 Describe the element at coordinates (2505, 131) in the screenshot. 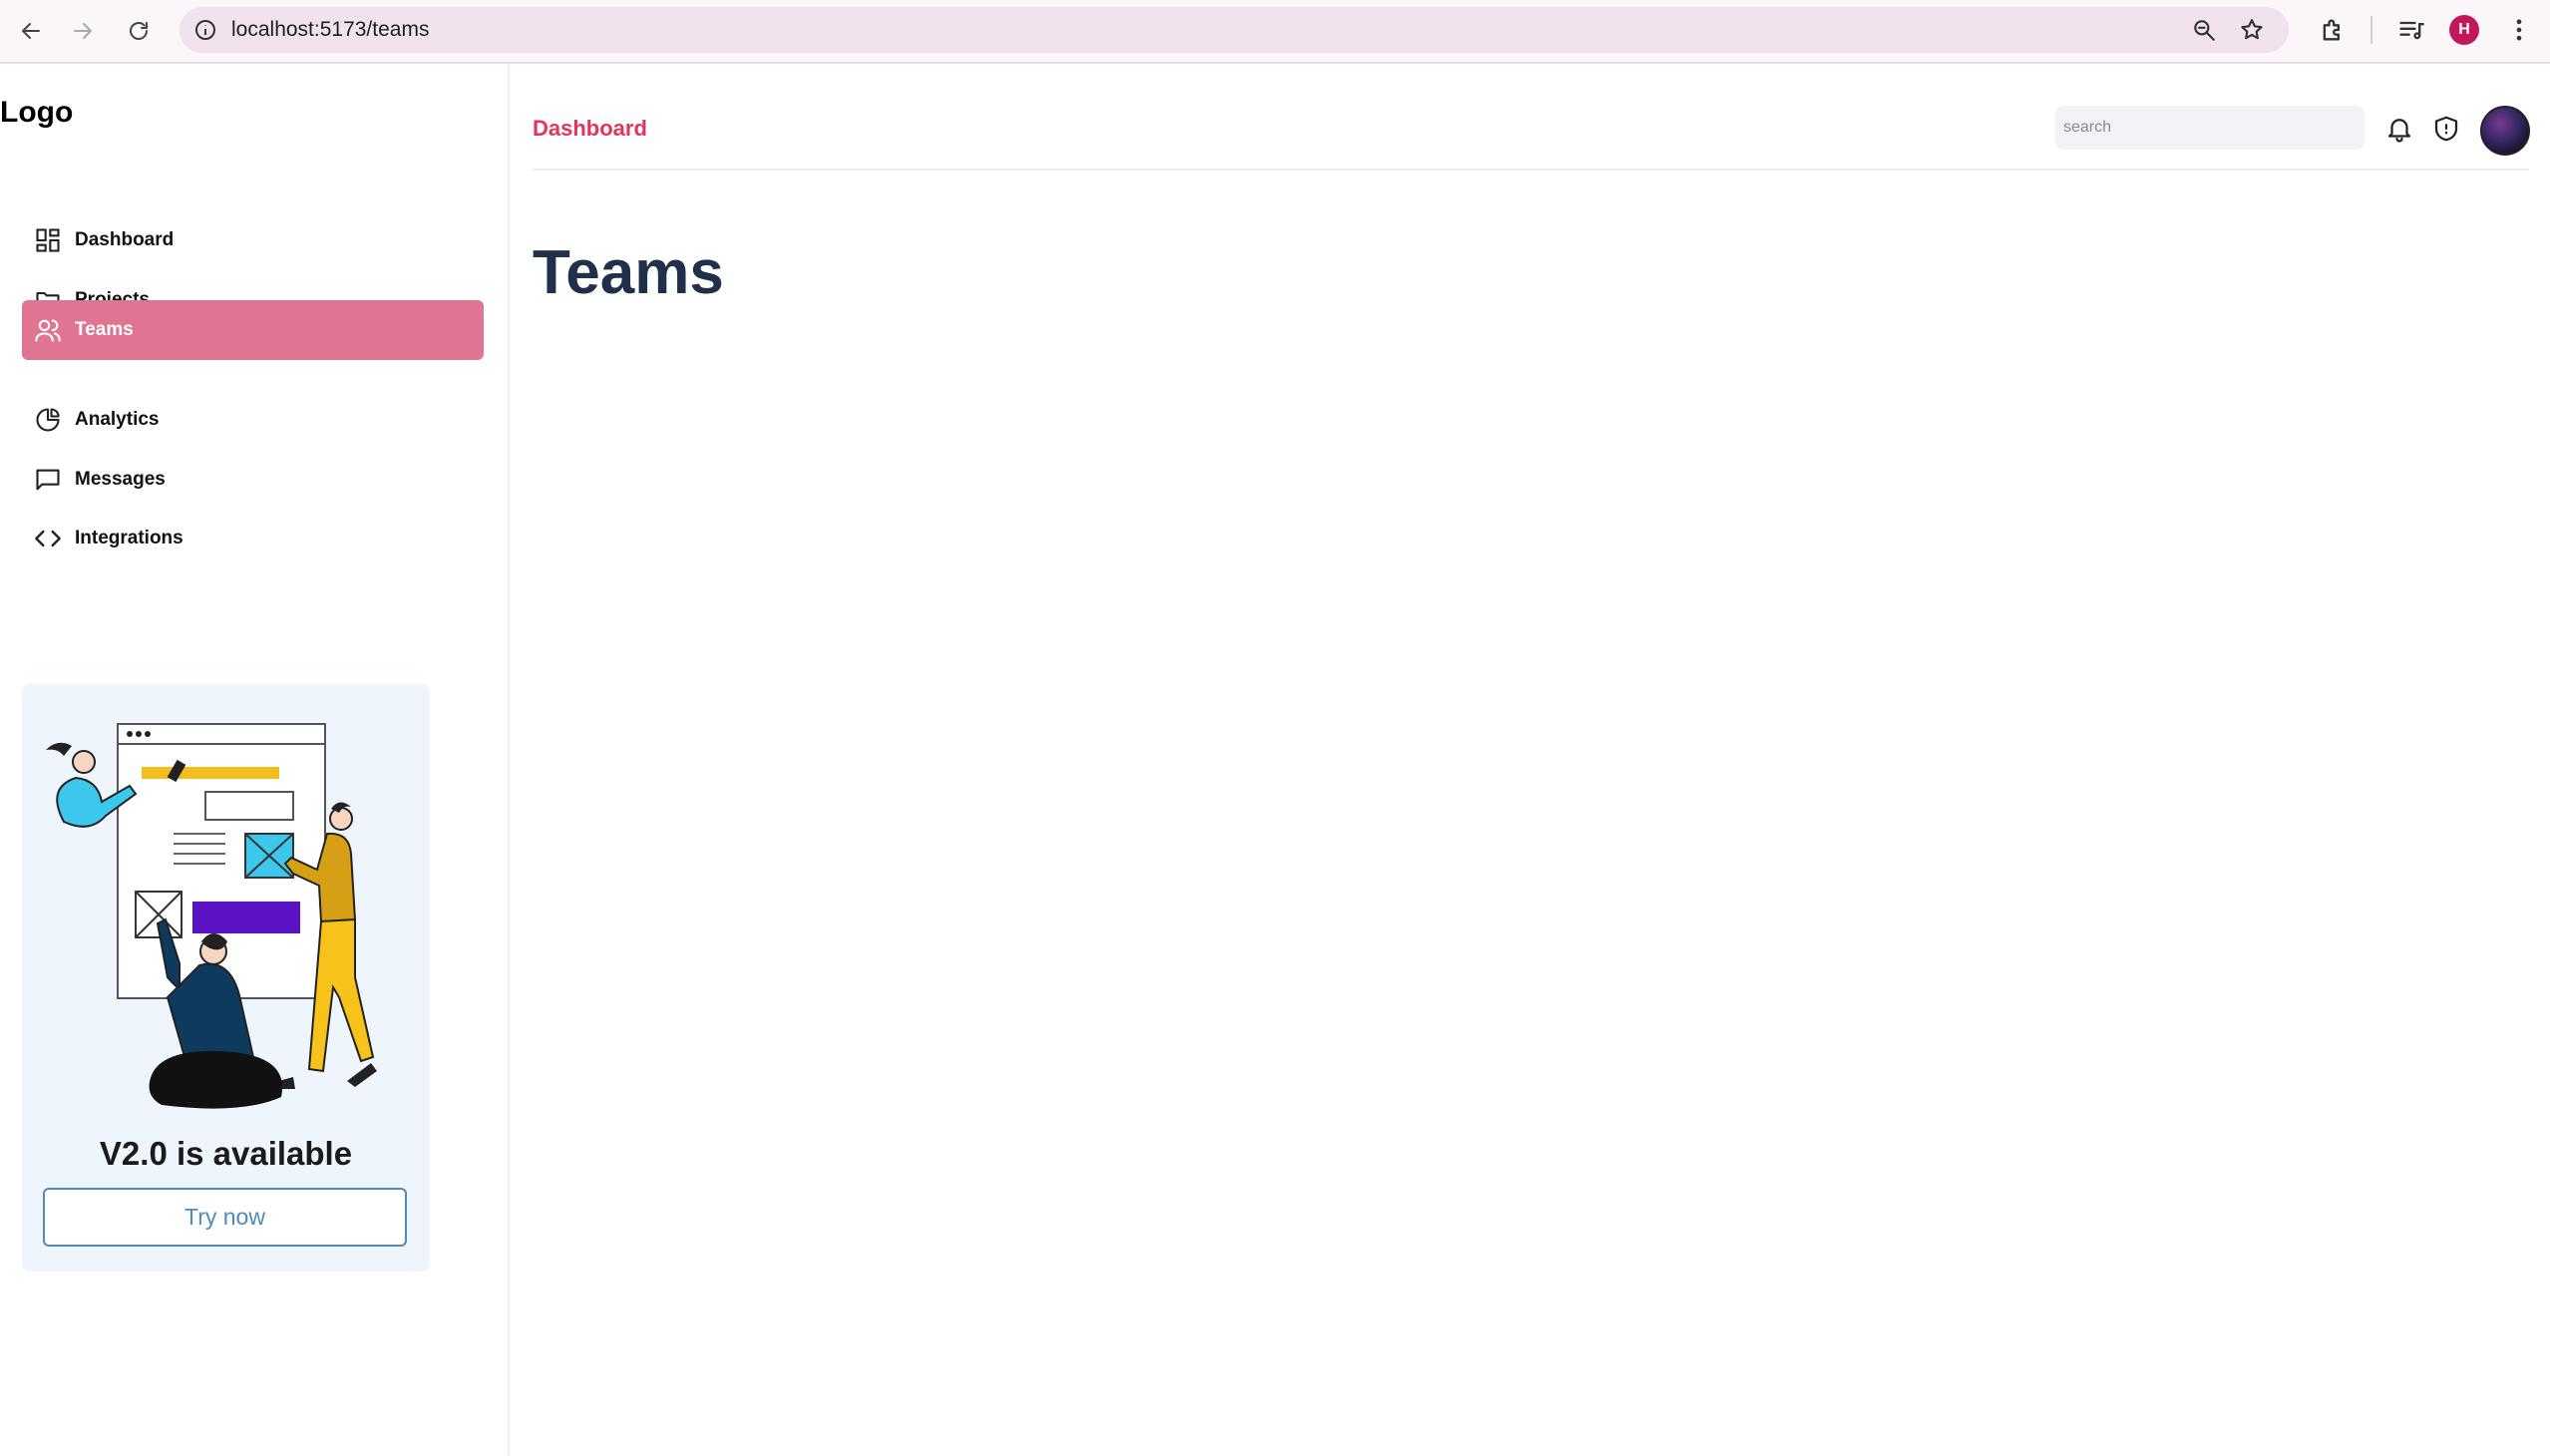

I see `user-avatar` at that location.